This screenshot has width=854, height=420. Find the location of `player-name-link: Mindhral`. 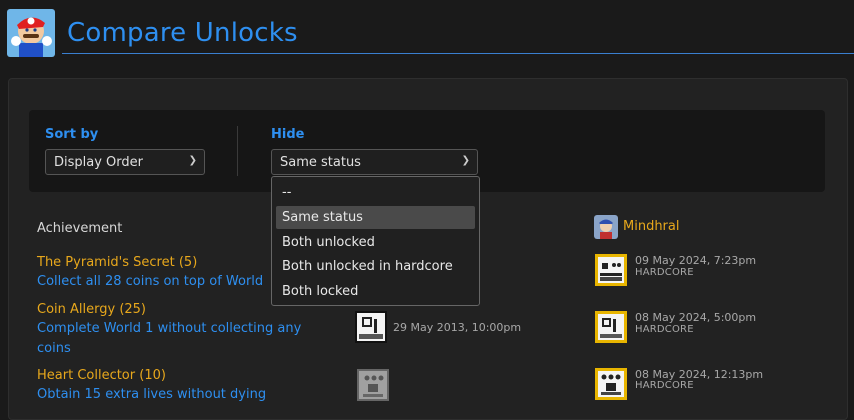

player-name-link: Mindhral is located at coordinates (651, 226).